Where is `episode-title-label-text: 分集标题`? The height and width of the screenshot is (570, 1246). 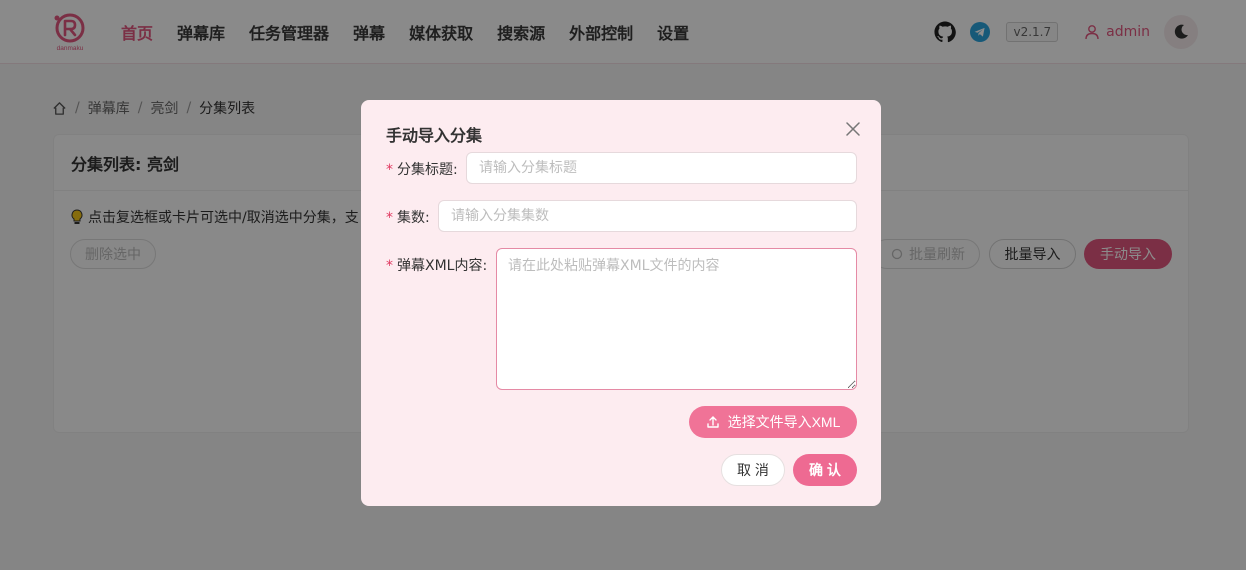
episode-title-label-text: 分集标题 is located at coordinates (425, 170).